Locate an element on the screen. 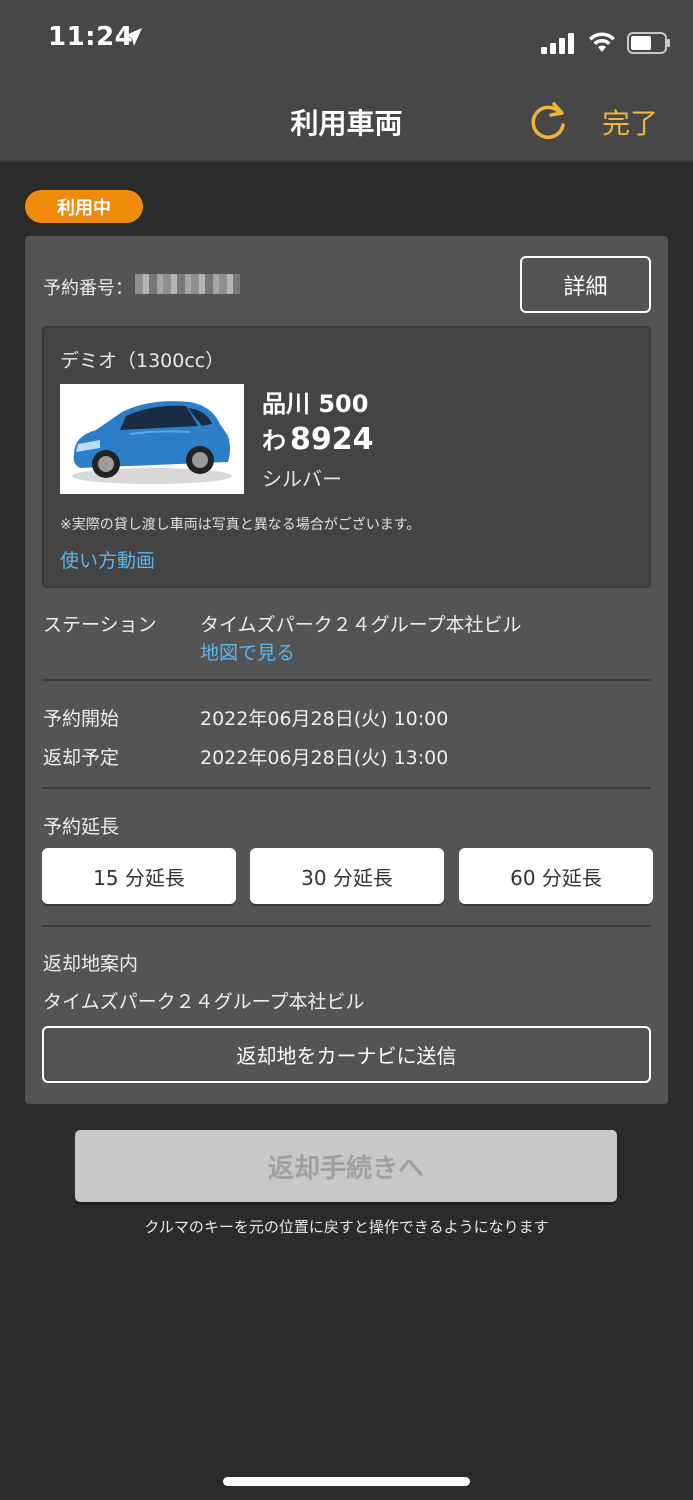 The image size is (693, 1500). vehicle-note: ※実際の貸し渡し車両は写真と異なる場合がございます。 is located at coordinates (240, 525).